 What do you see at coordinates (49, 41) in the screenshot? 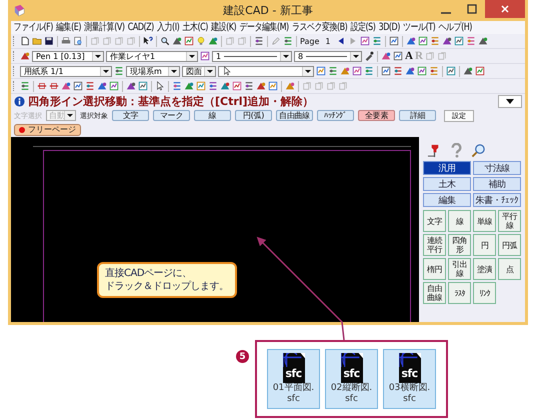
I see `floppy-icon` at bounding box center [49, 41].